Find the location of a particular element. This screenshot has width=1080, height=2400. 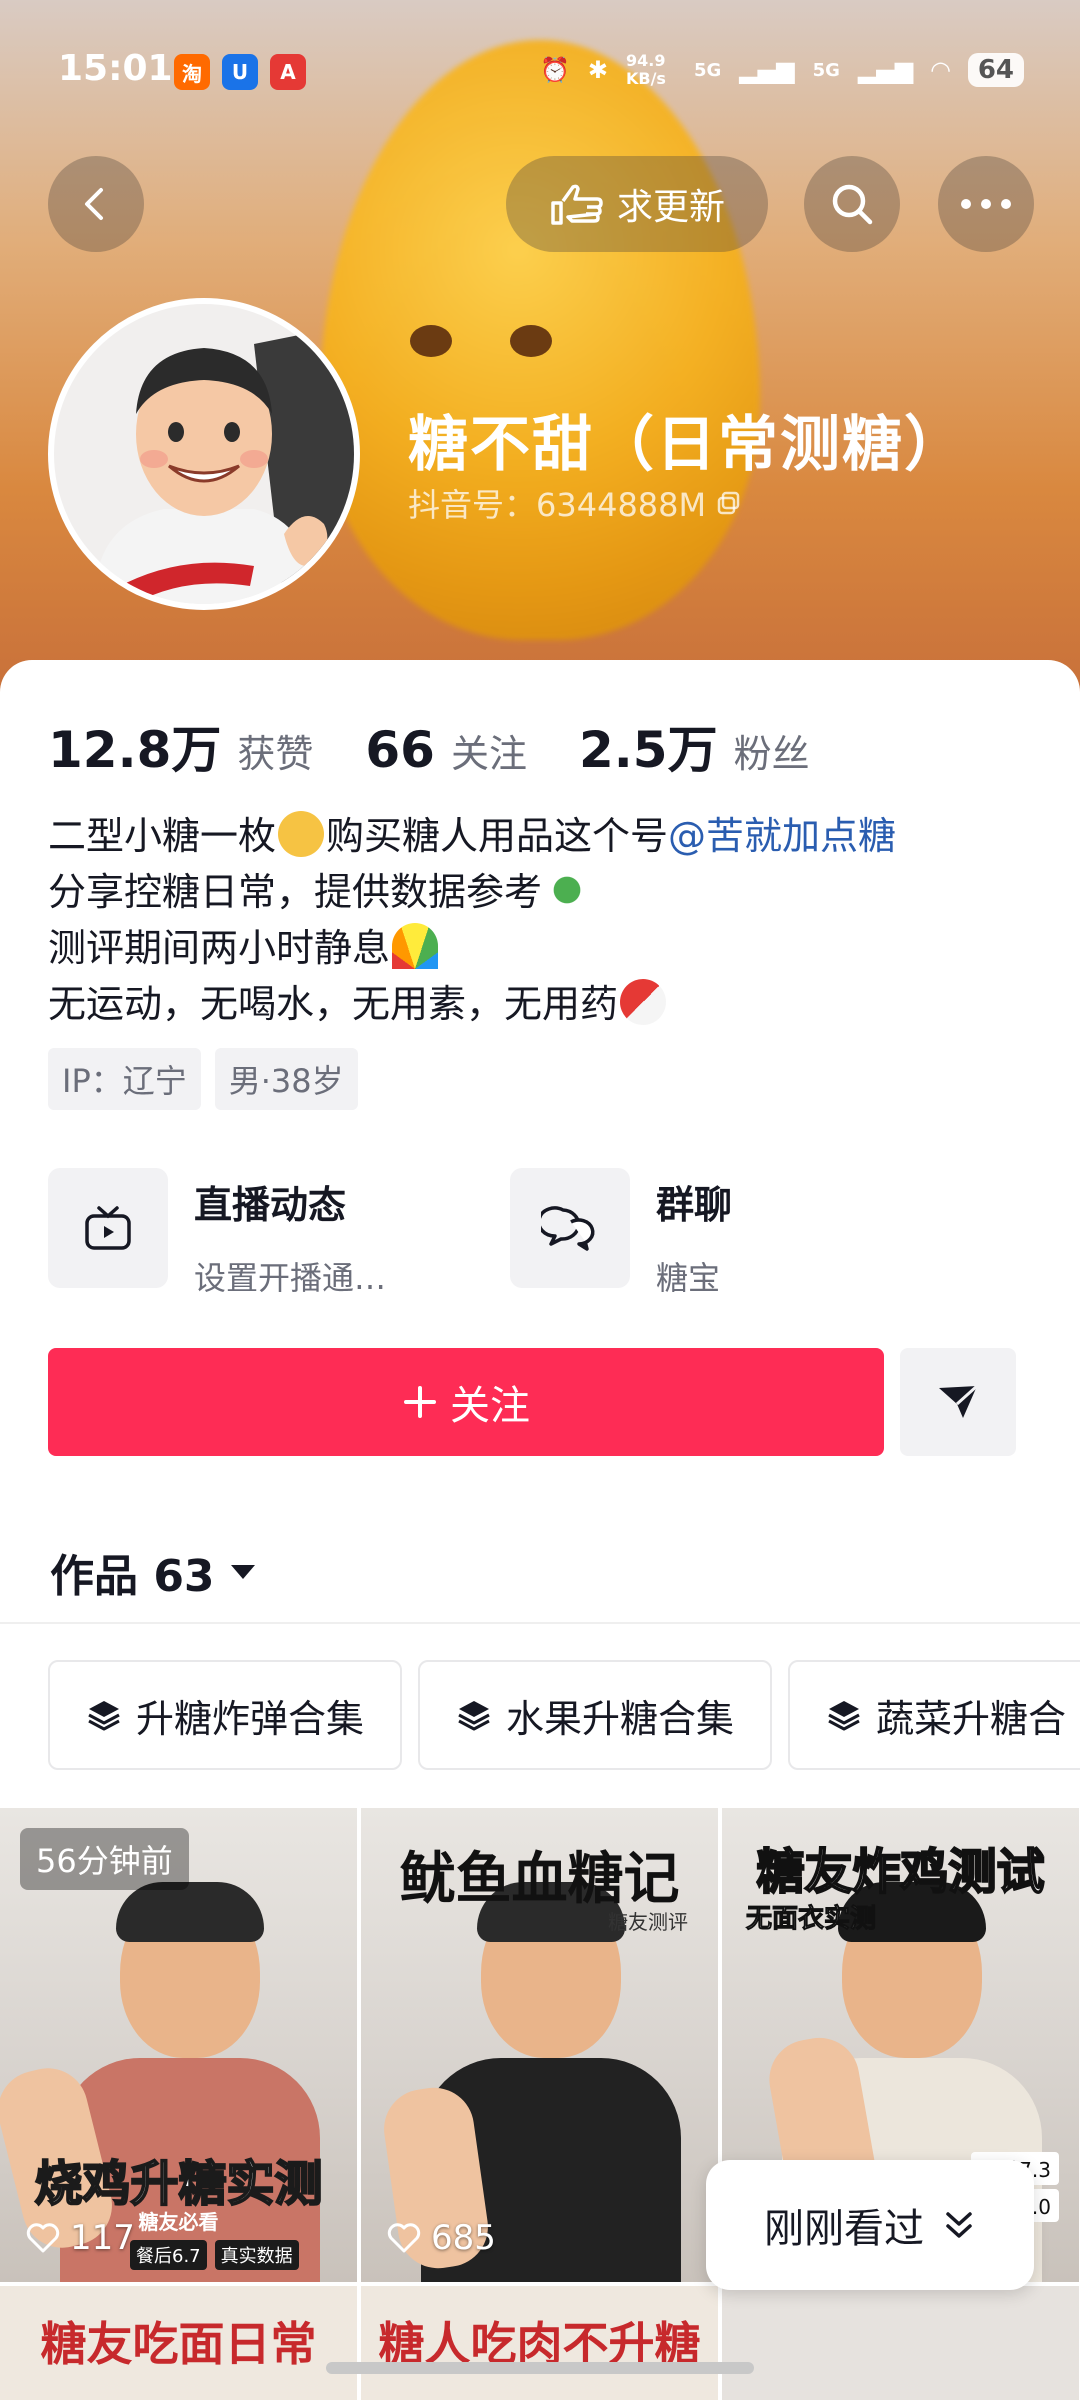

stats-row: 12.8万 获赞 66 关注 2.5万 粉丝 is located at coordinates (455, 746).